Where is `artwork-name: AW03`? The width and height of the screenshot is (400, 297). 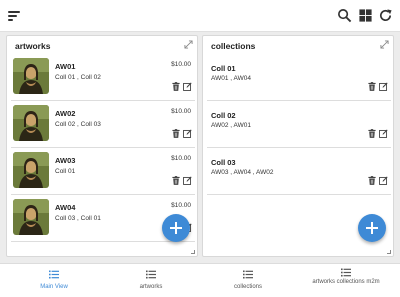 artwork-name: AW03 is located at coordinates (65, 160).